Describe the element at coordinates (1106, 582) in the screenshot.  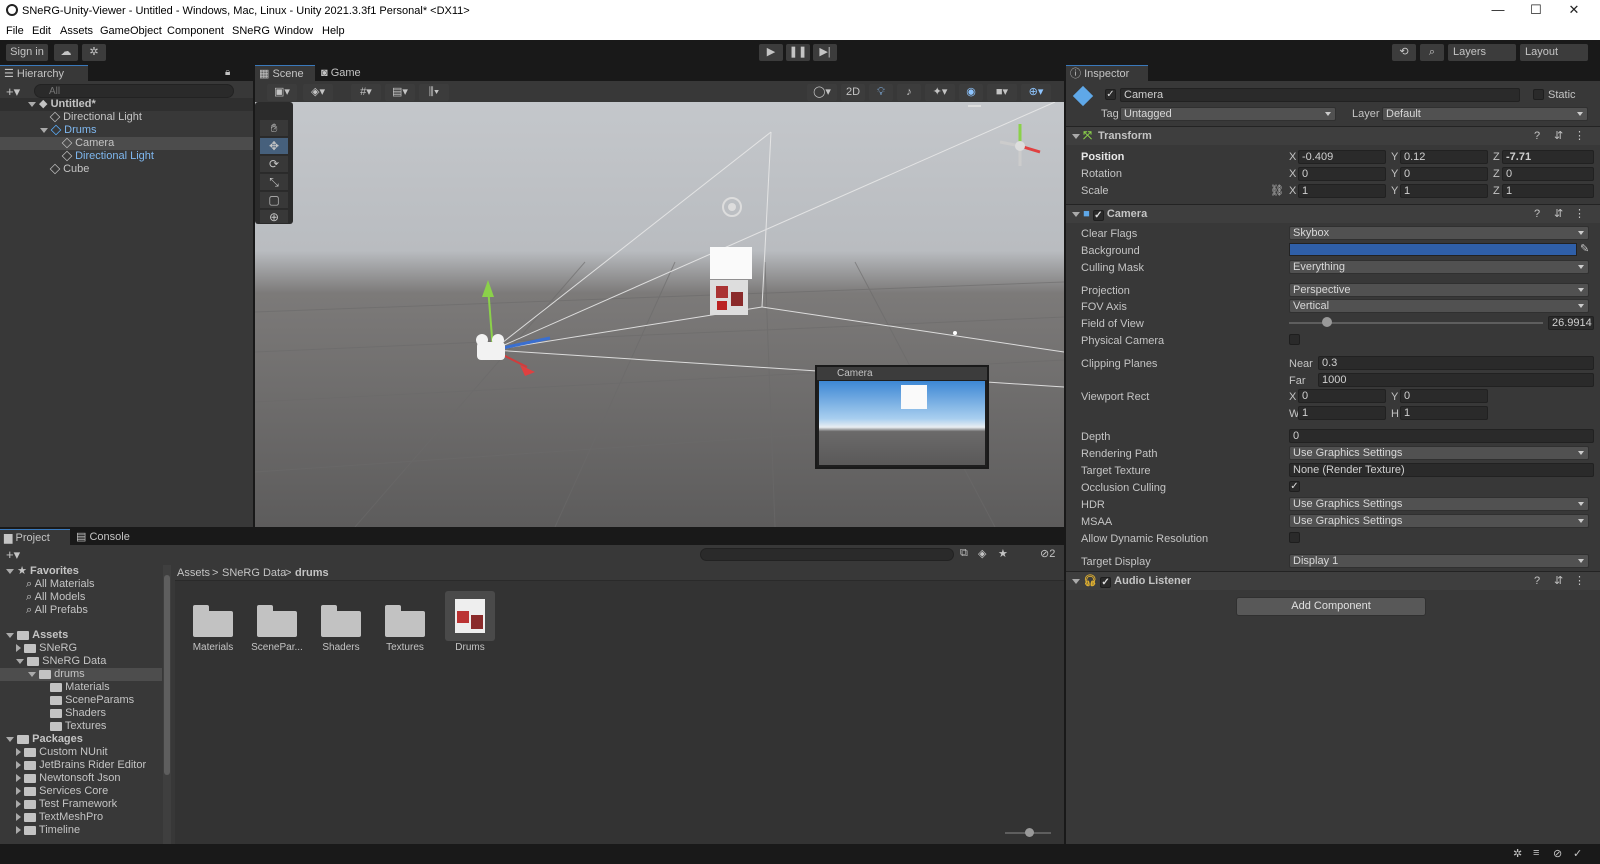
I see `audio-listener-checkbox: ✓` at that location.